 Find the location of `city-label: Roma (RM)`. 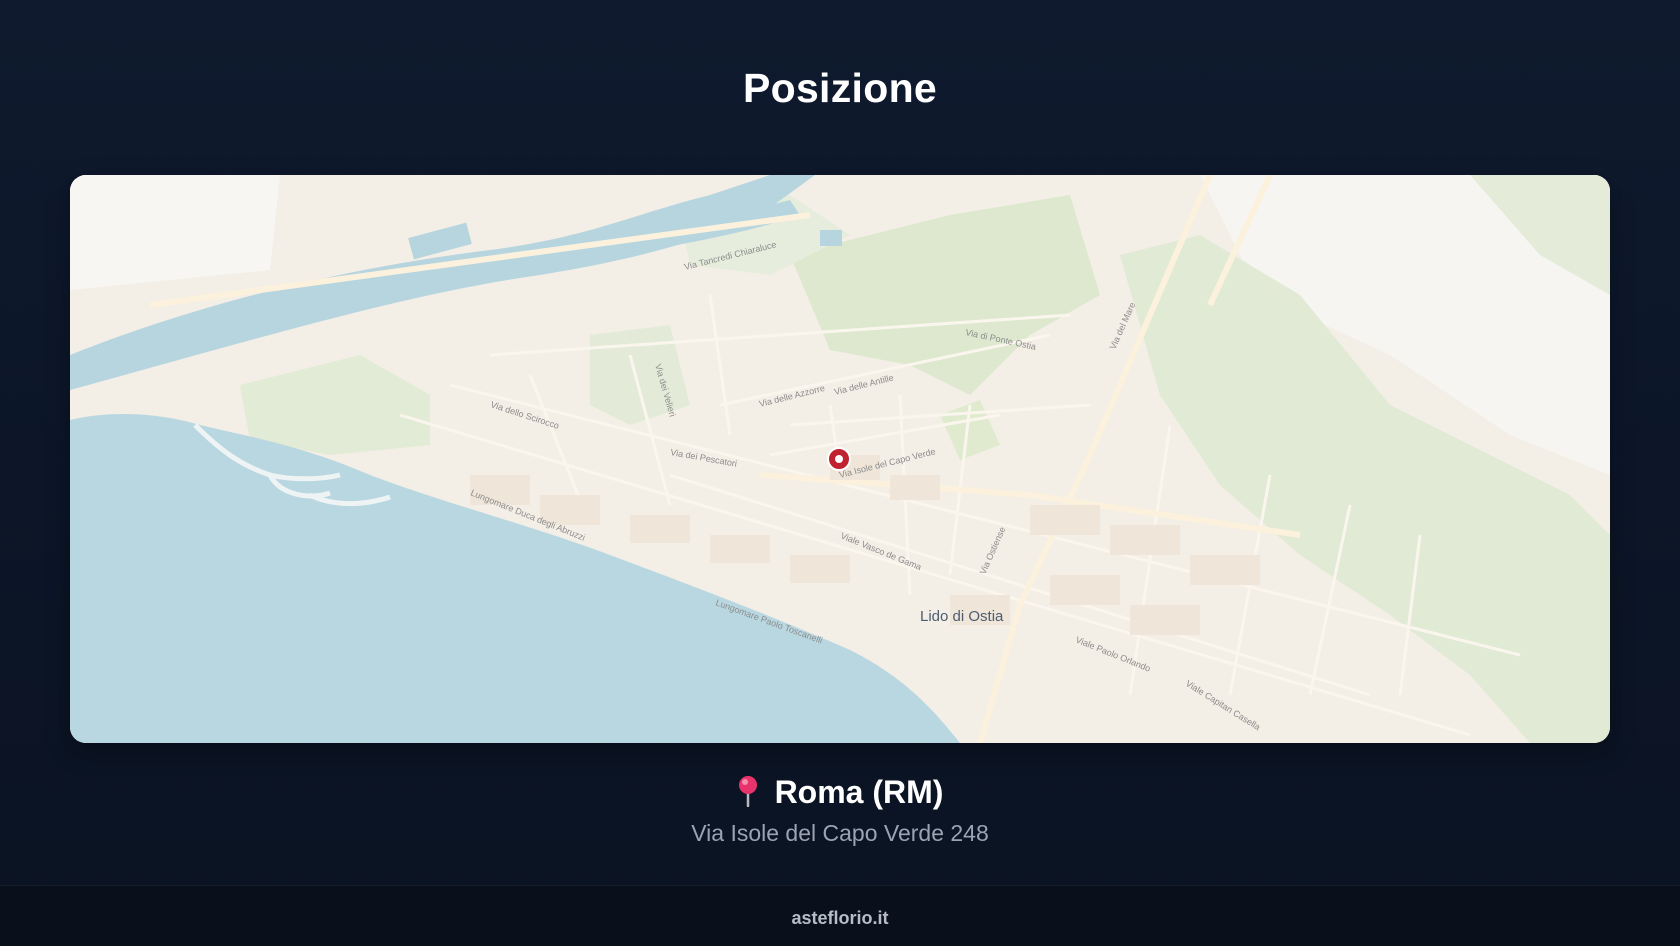

city-label: Roma (RM) is located at coordinates (859, 792).